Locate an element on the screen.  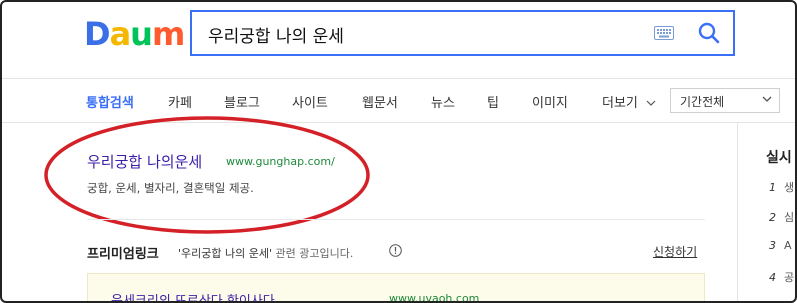
premium-link-description: '우리궁합 나의 운세' 관련 광고입니다. is located at coordinates (265, 253).